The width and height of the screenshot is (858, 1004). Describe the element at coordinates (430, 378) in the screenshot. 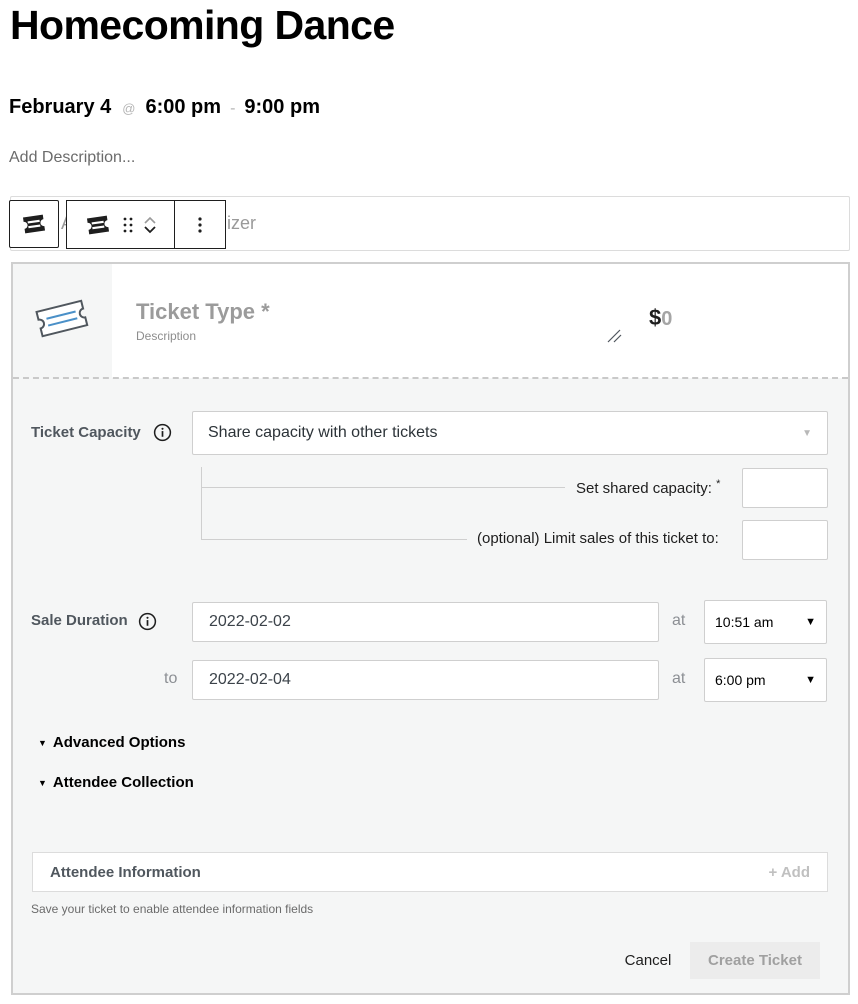

I see `header-divider` at that location.